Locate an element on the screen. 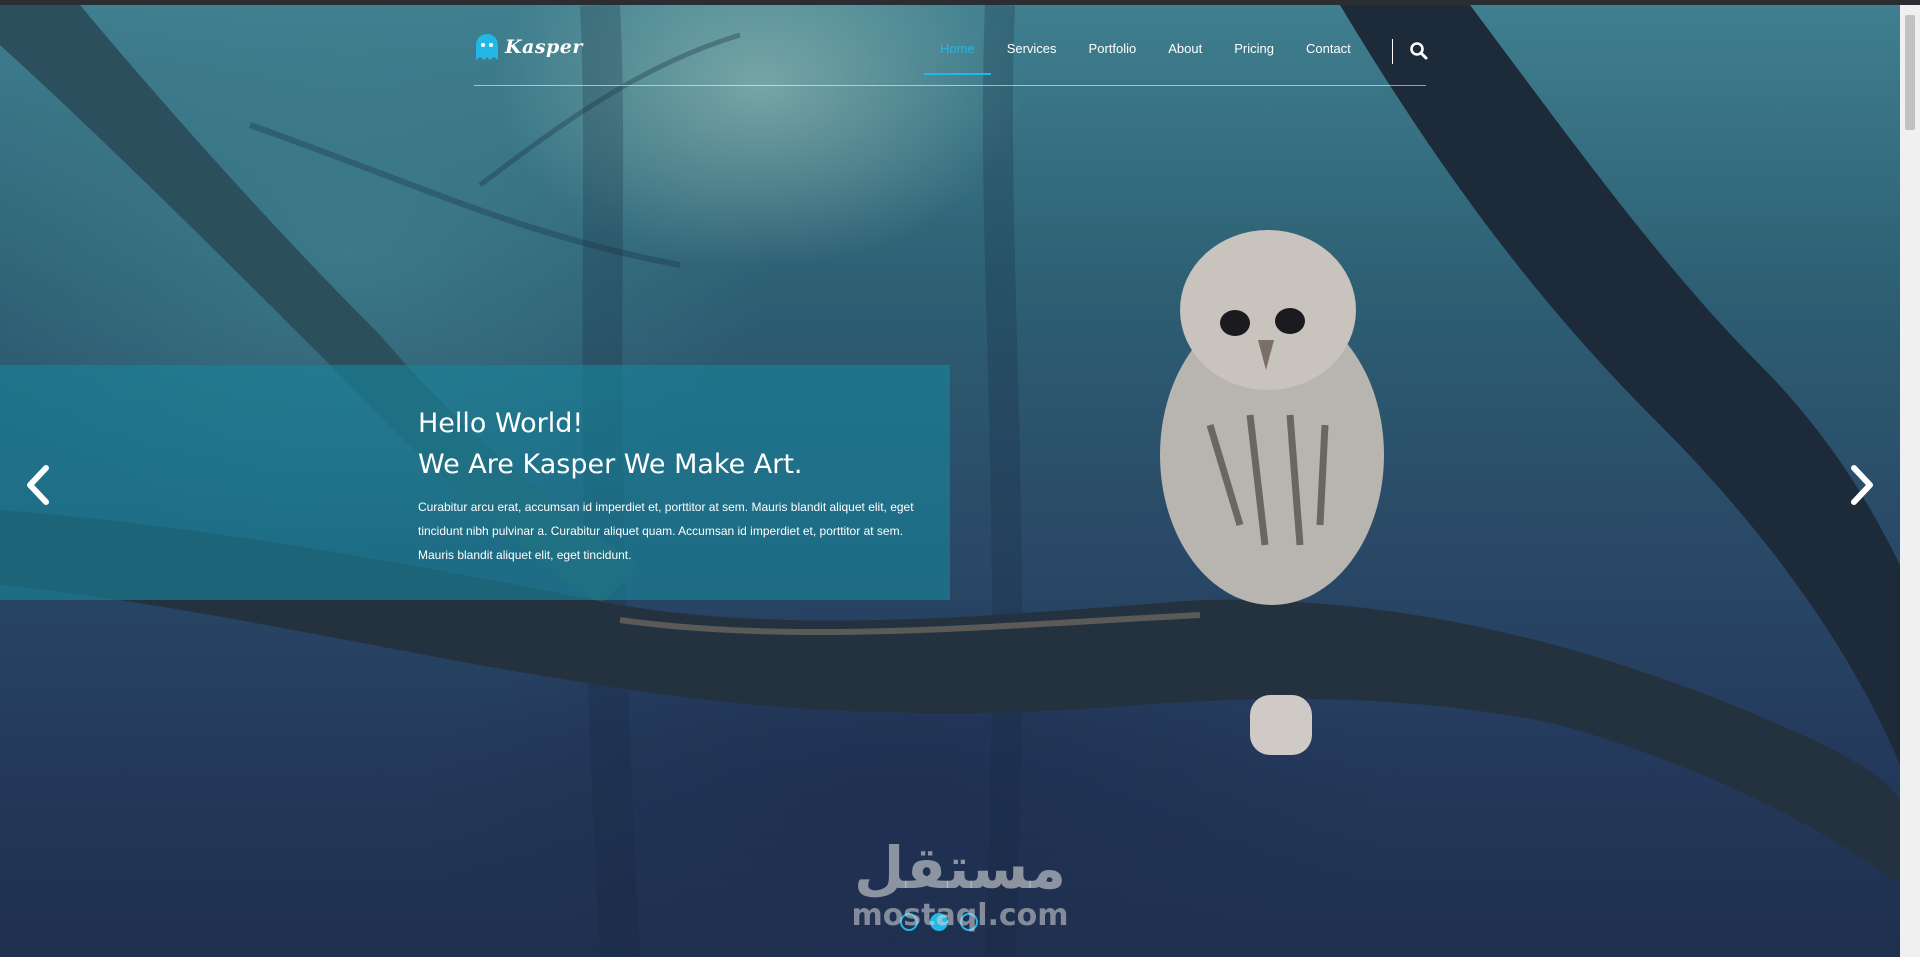 Image resolution: width=1920 pixels, height=957 pixels. mostaql-watermark: مستقل mostaql.com is located at coordinates (960, 892).